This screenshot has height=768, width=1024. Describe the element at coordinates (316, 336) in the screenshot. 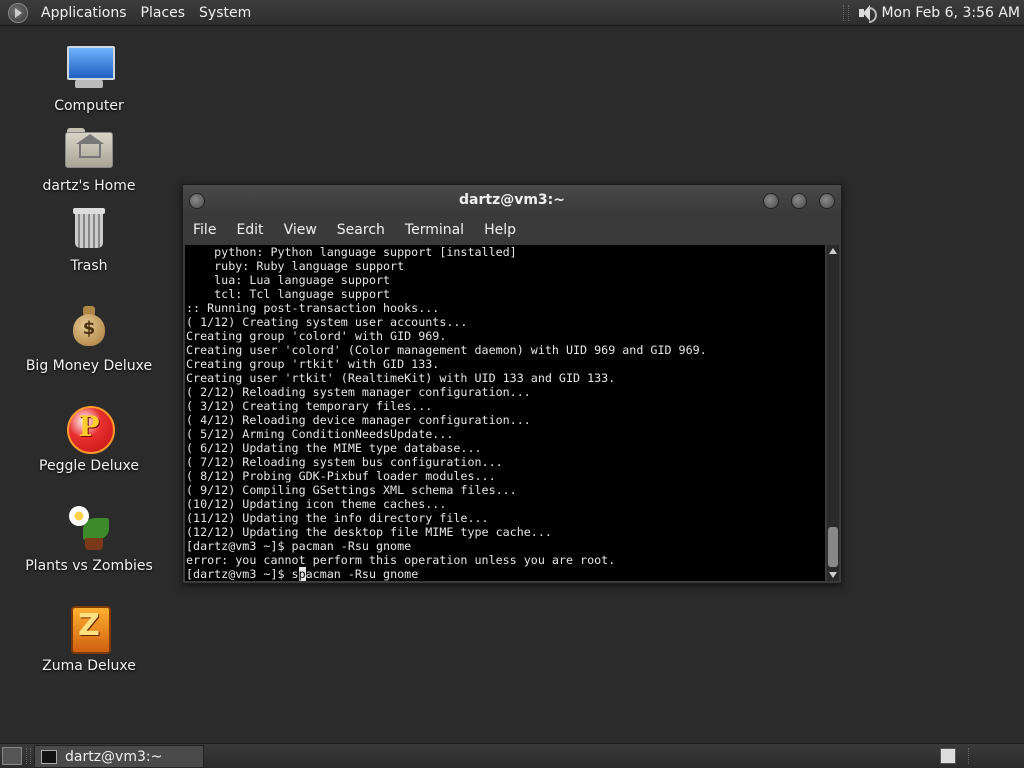

I see `terminal-line: Creating group 'colord' with GID 969.` at that location.